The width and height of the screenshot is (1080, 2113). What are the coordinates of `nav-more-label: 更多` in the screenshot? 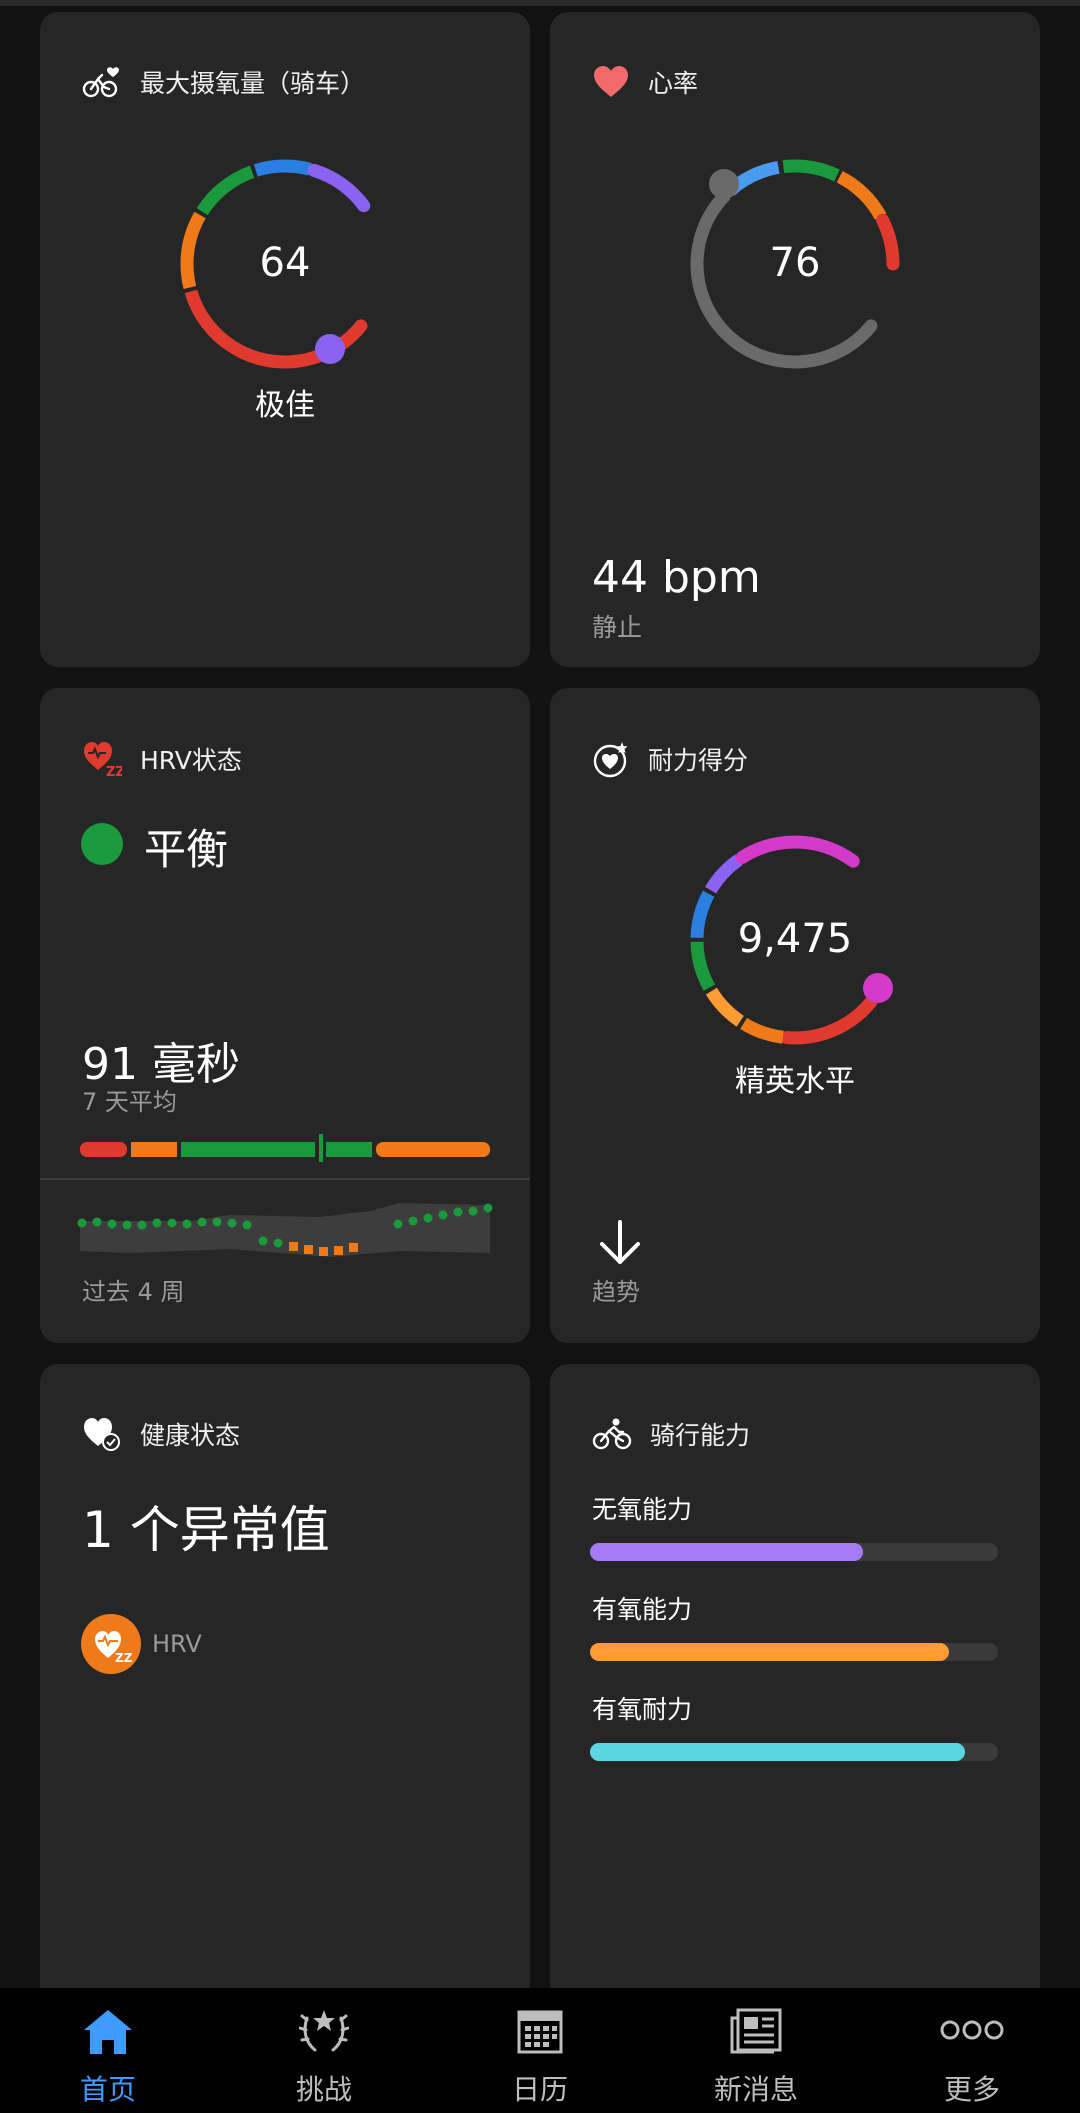 It's located at (971, 2089).